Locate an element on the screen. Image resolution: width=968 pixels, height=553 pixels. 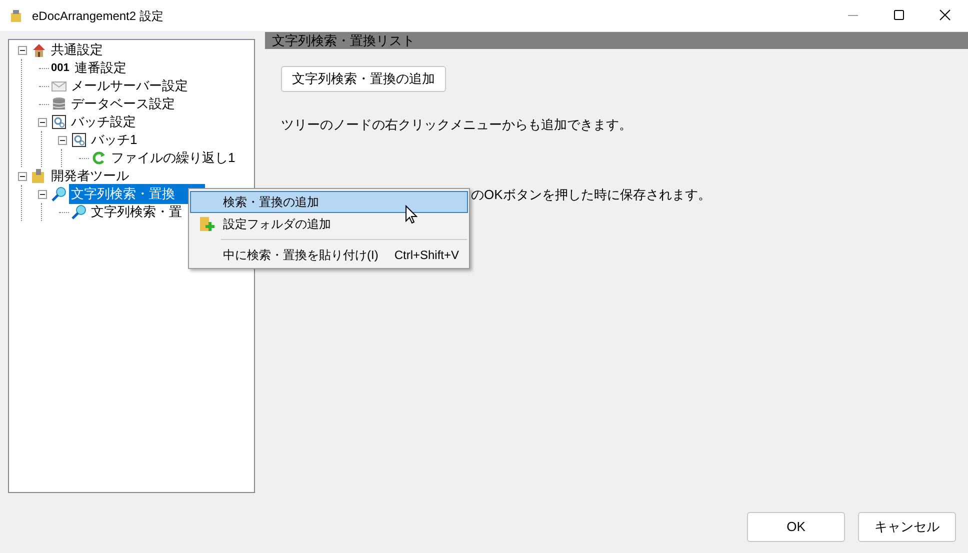
hint-text: ツリーのノードの右クリックメニューからも追加できます。 is located at coordinates (457, 125).